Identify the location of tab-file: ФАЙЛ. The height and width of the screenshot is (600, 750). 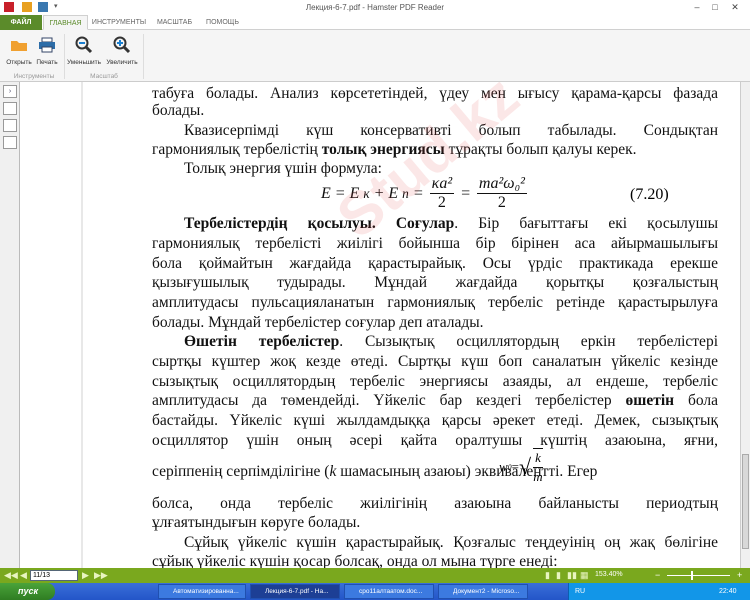
(21, 22).